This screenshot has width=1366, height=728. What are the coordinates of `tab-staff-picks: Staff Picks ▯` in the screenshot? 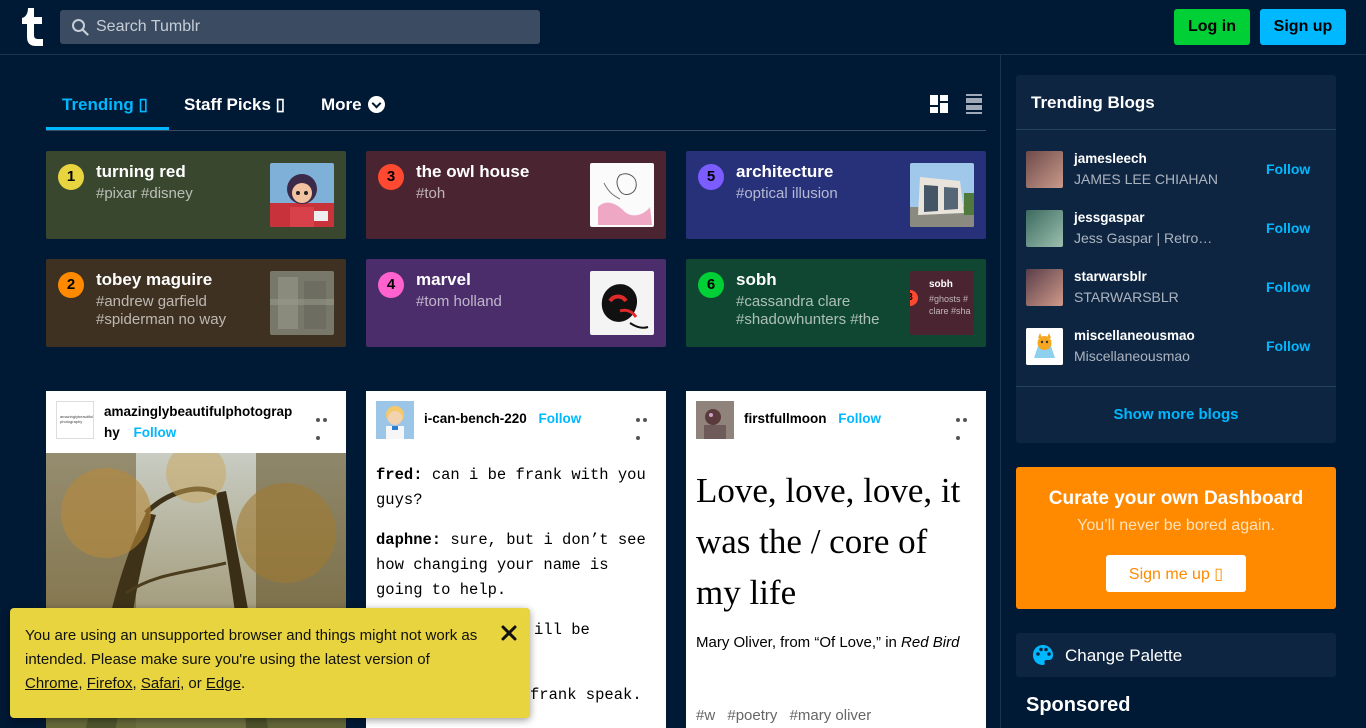 It's located at (234, 105).